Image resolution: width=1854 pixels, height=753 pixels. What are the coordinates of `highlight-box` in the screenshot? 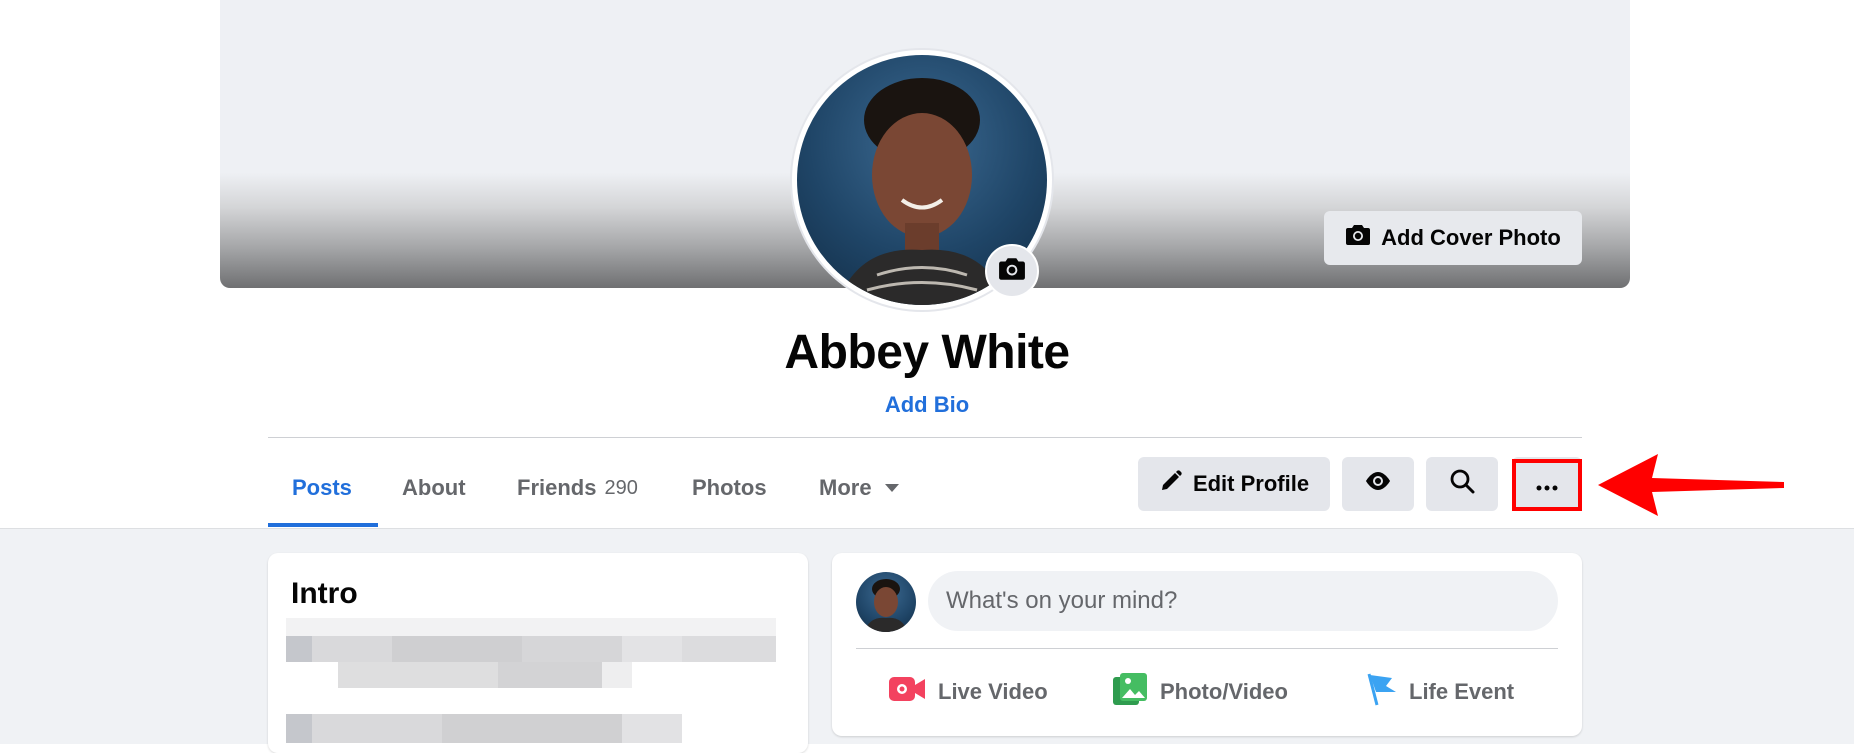 It's located at (1547, 485).